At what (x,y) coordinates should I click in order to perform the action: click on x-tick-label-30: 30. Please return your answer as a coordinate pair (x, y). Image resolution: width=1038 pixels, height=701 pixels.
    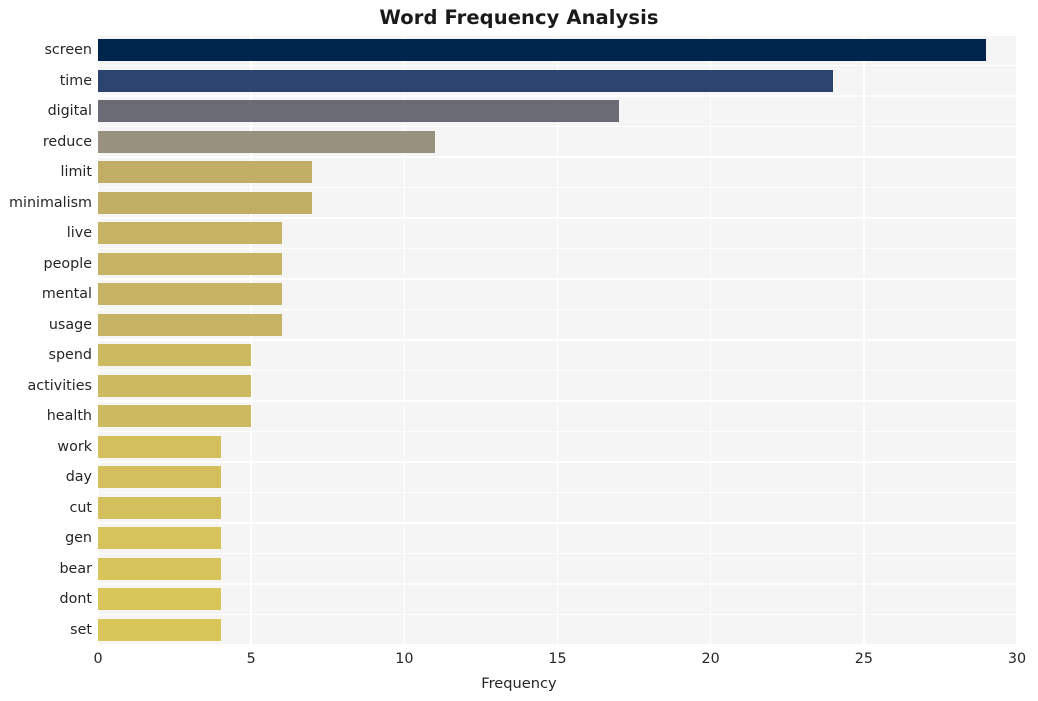
    Looking at the image, I should click on (1017, 659).